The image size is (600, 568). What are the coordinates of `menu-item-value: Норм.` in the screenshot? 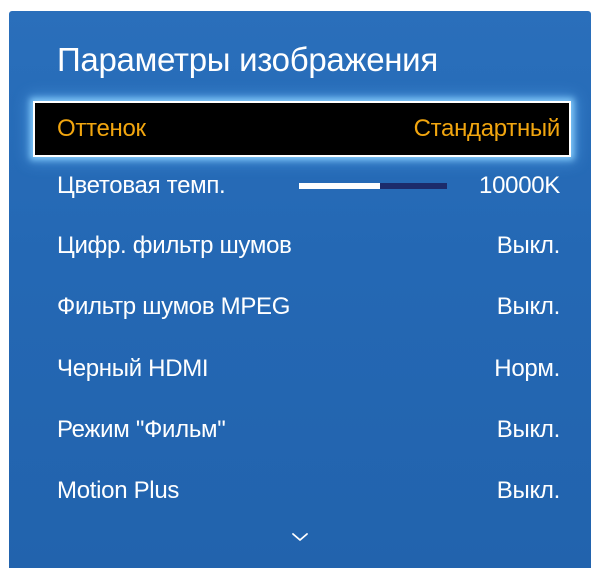 It's located at (527, 368).